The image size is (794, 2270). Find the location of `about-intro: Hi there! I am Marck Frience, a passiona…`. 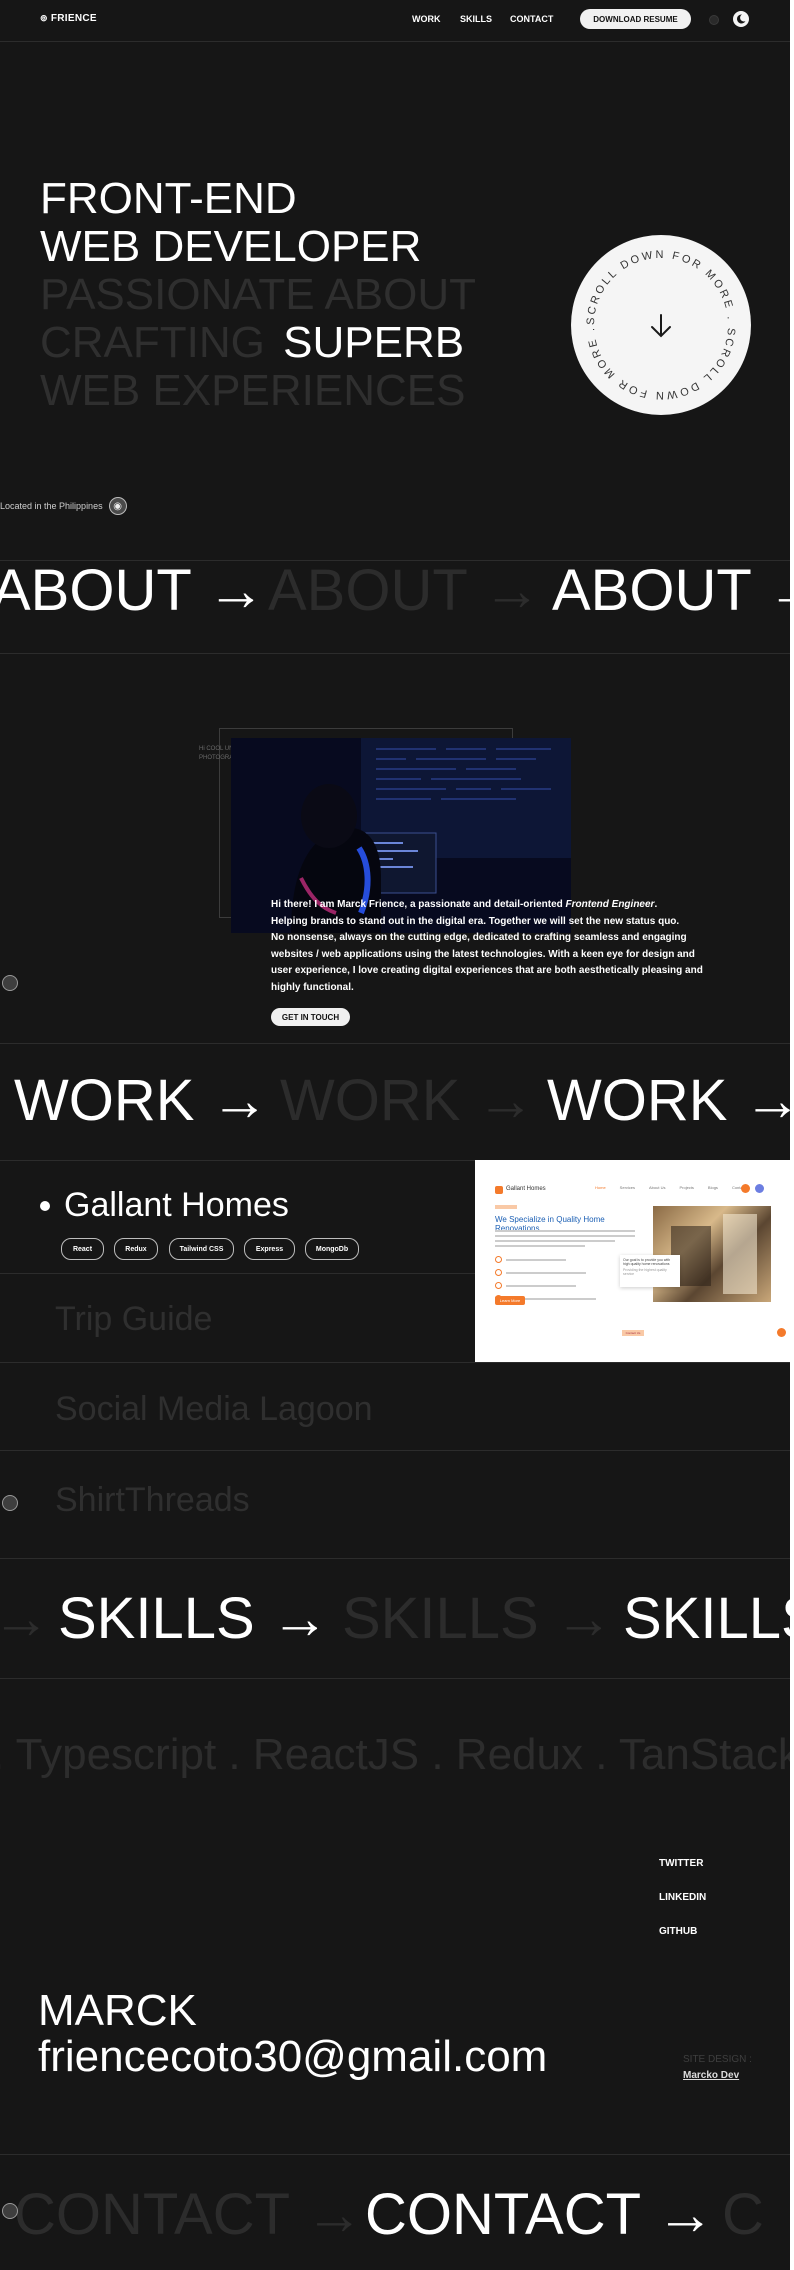

about-intro: Hi there! I am Marck Frience, a passiona… is located at coordinates (417, 904).